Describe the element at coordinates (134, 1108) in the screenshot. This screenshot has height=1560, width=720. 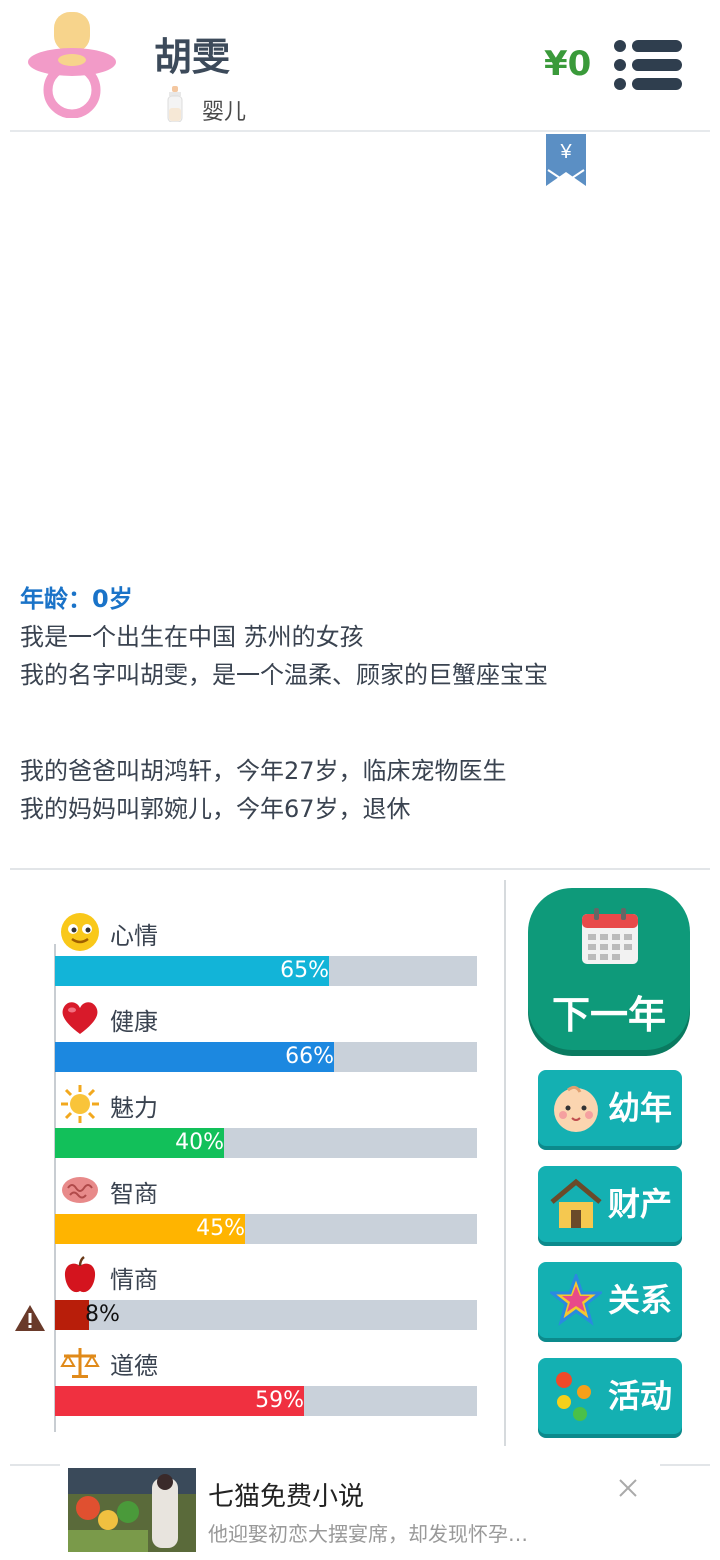
I see `stat-label: 魅力` at that location.